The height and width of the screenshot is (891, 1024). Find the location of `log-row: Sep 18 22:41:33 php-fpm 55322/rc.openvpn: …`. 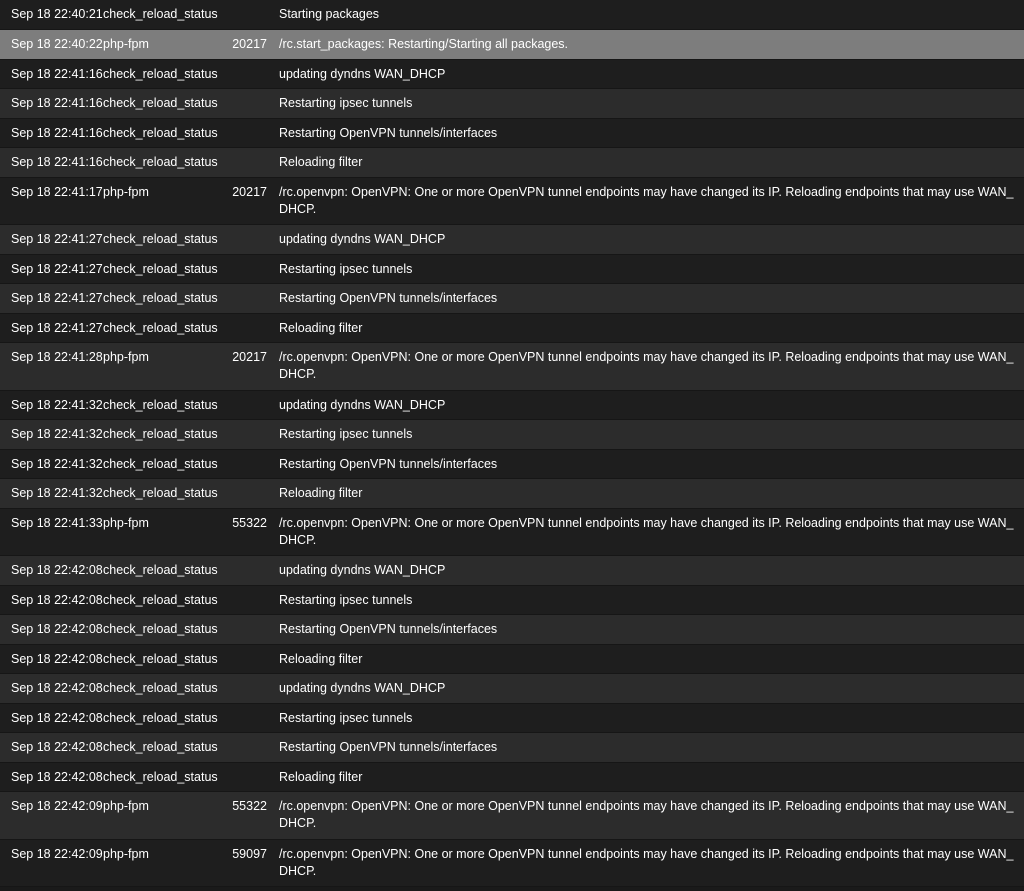

log-row: Sep 18 22:41:33 php-fpm 55322/rc.openvpn: … is located at coordinates (512, 532).